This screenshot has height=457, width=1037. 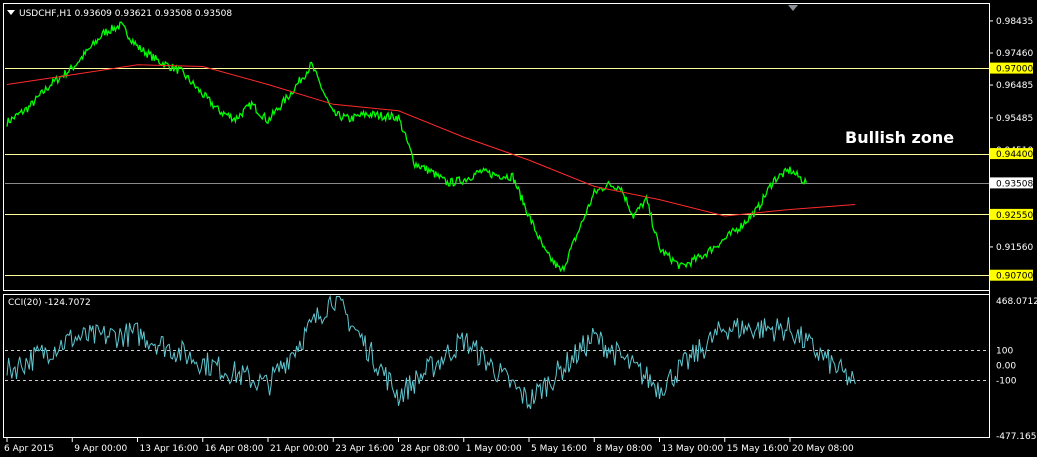 I want to click on price-tick-label: 0.97460, so click(x=1014, y=54).